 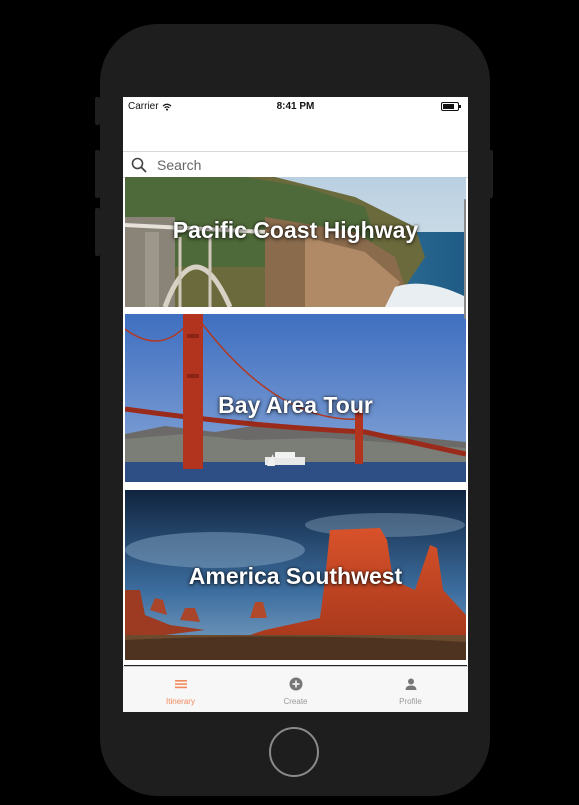 I want to click on tab-itinerary: Itinerary, so click(x=180, y=689).